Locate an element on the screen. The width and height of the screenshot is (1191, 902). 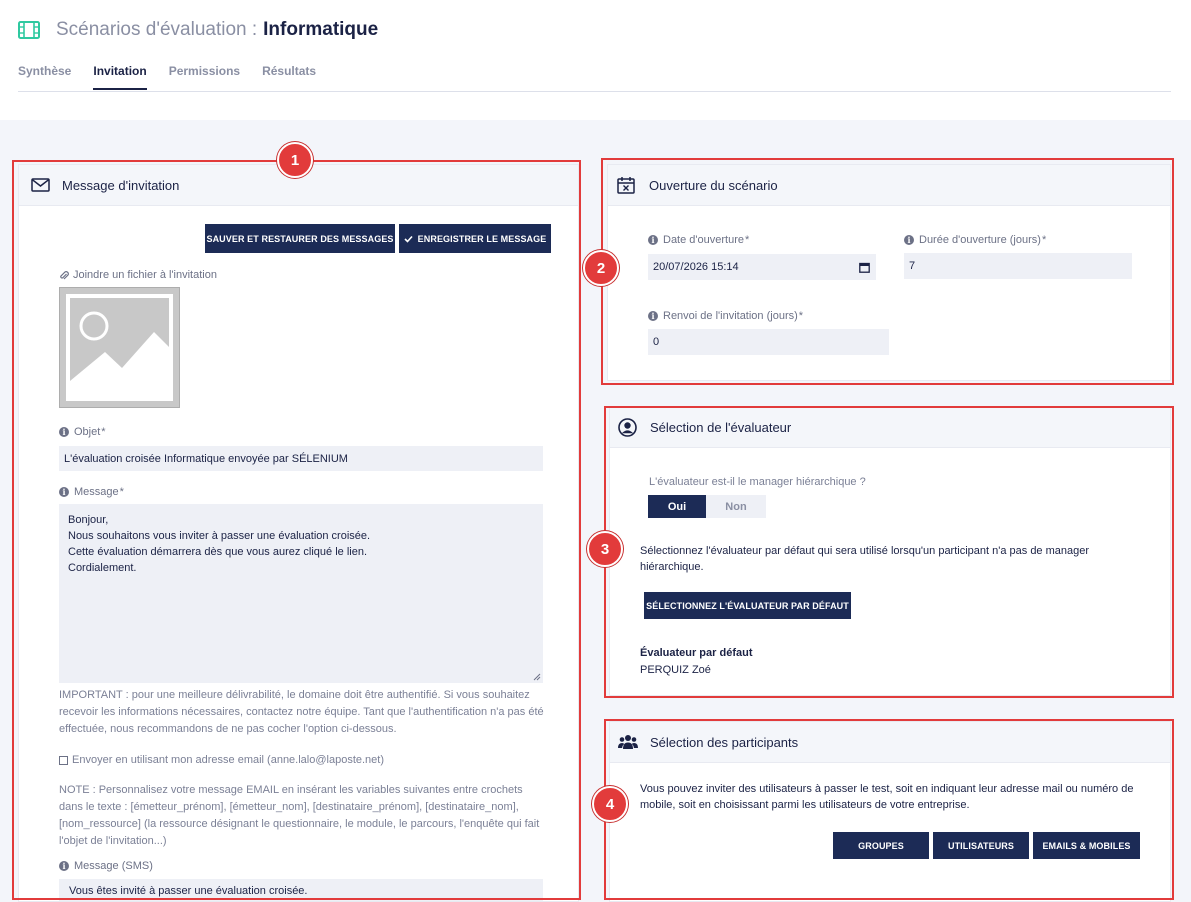
sms-message-label: i Message (SMS) is located at coordinates (106, 866).